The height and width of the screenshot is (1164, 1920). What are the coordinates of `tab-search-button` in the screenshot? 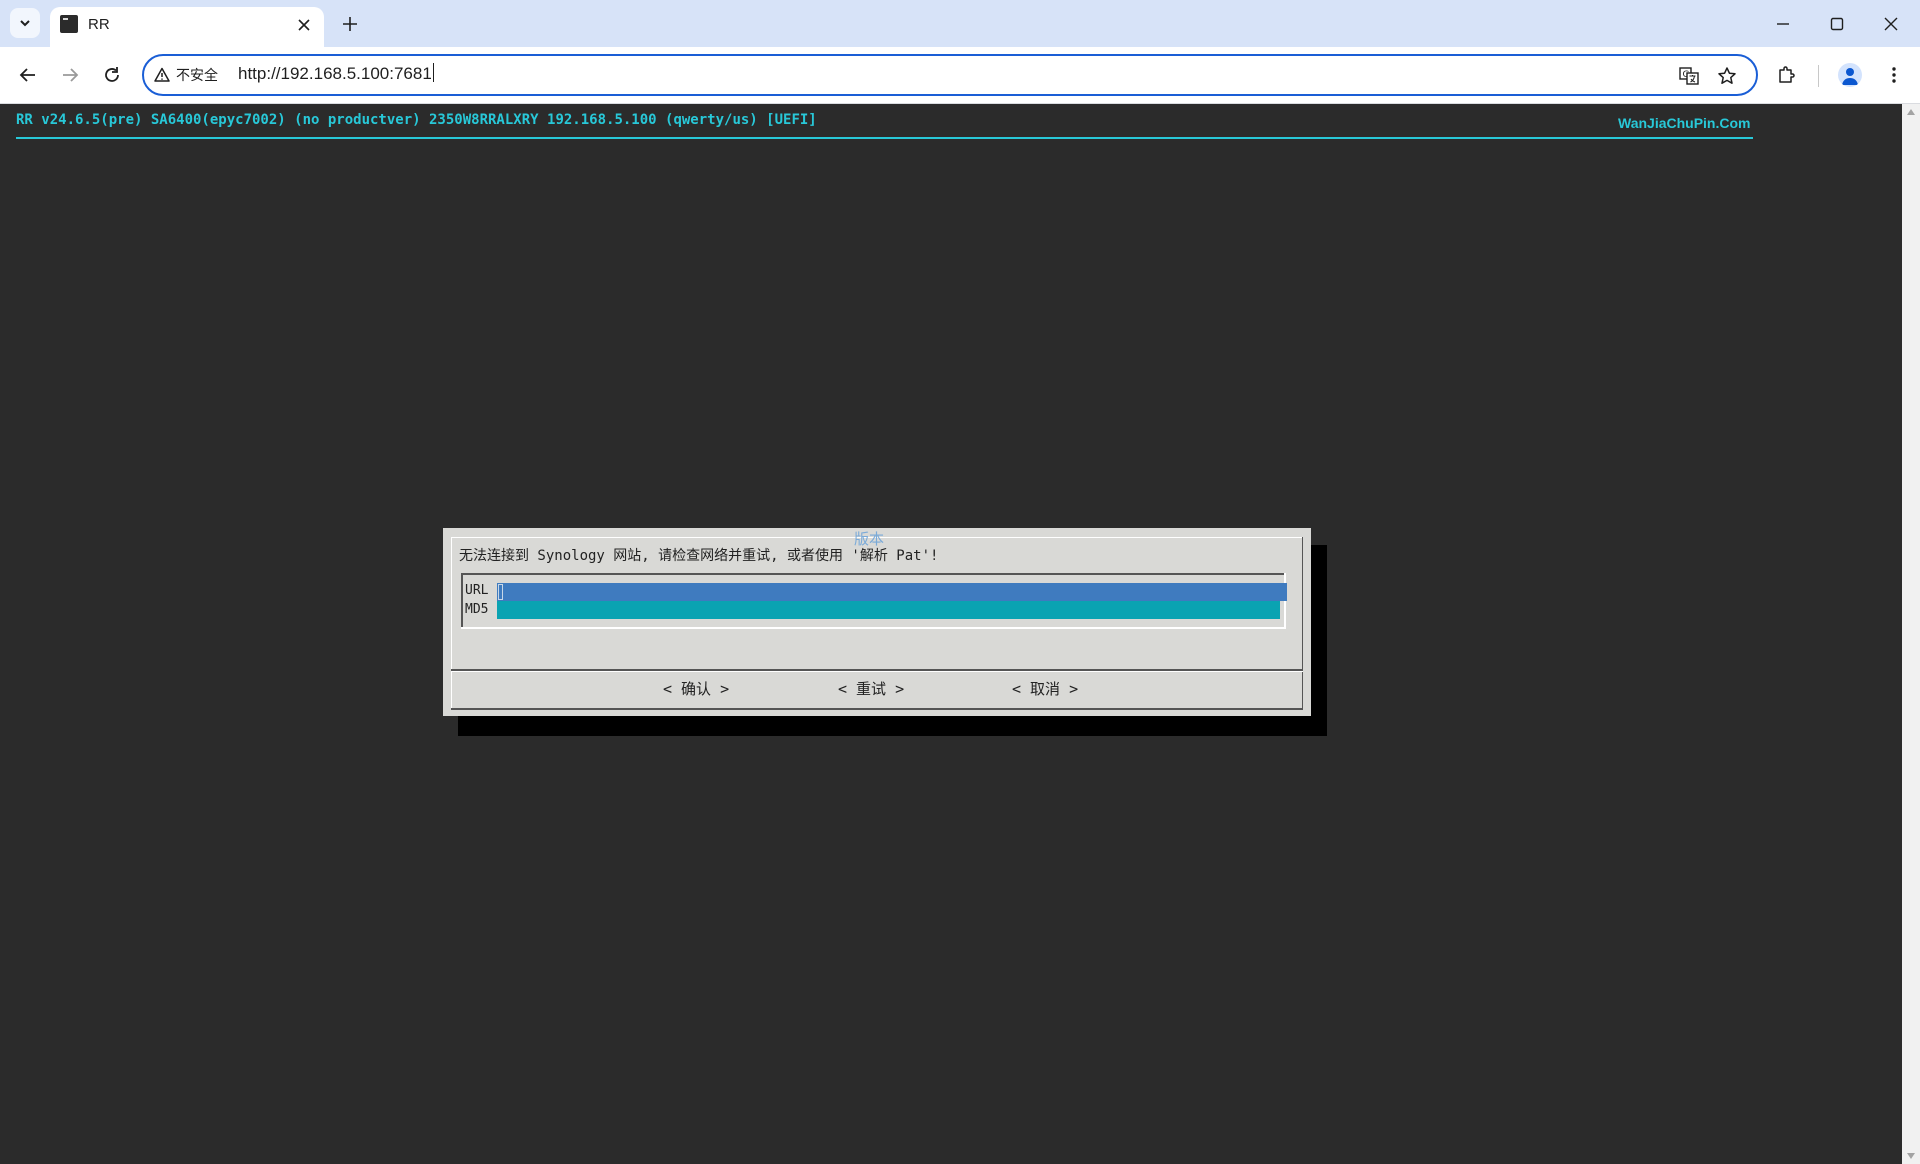 It's located at (25, 23).